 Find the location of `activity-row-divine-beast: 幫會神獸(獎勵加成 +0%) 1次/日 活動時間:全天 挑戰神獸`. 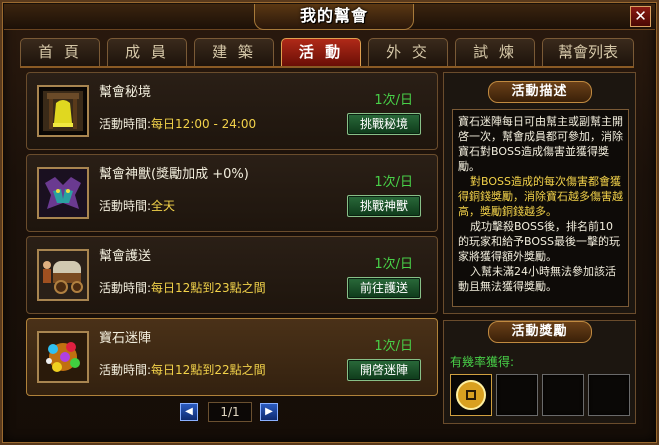

activity-row-divine-beast: 幫會神獸(獎勵加成 +0%) 1次/日 活動時間:全天 挑戰神獸 is located at coordinates (232, 193).